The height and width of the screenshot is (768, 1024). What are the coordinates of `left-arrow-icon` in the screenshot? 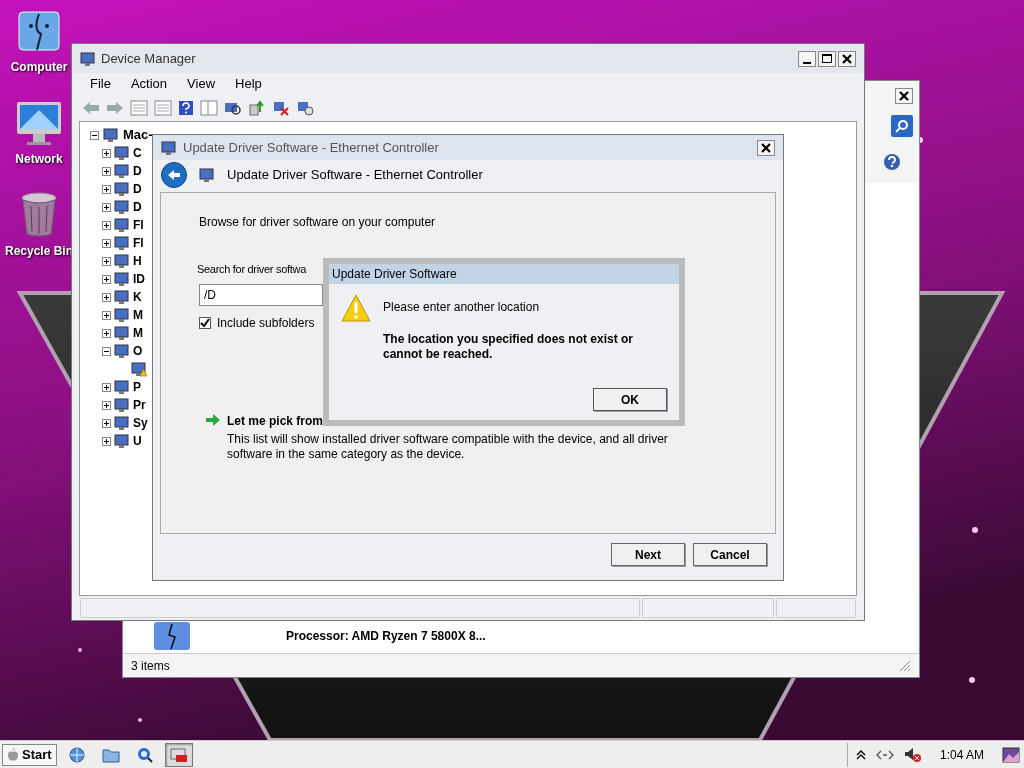 It's located at (174, 175).